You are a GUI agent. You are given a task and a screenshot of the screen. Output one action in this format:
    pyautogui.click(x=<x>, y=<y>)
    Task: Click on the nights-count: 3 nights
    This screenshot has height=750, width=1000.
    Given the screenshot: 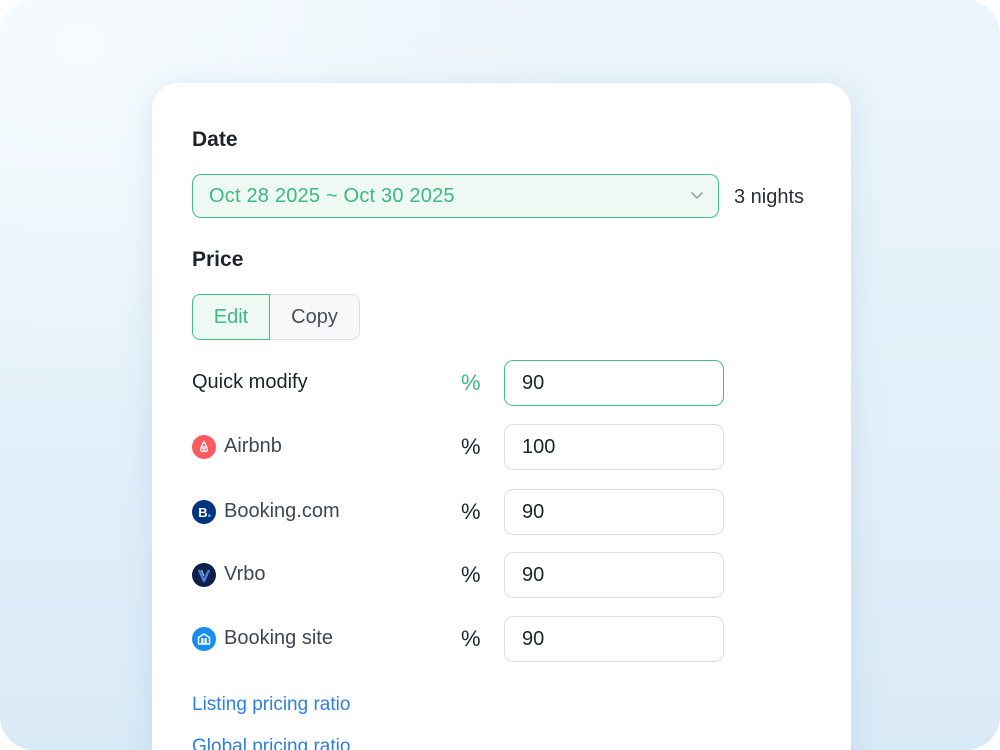 What is the action you would take?
    pyautogui.click(x=769, y=197)
    